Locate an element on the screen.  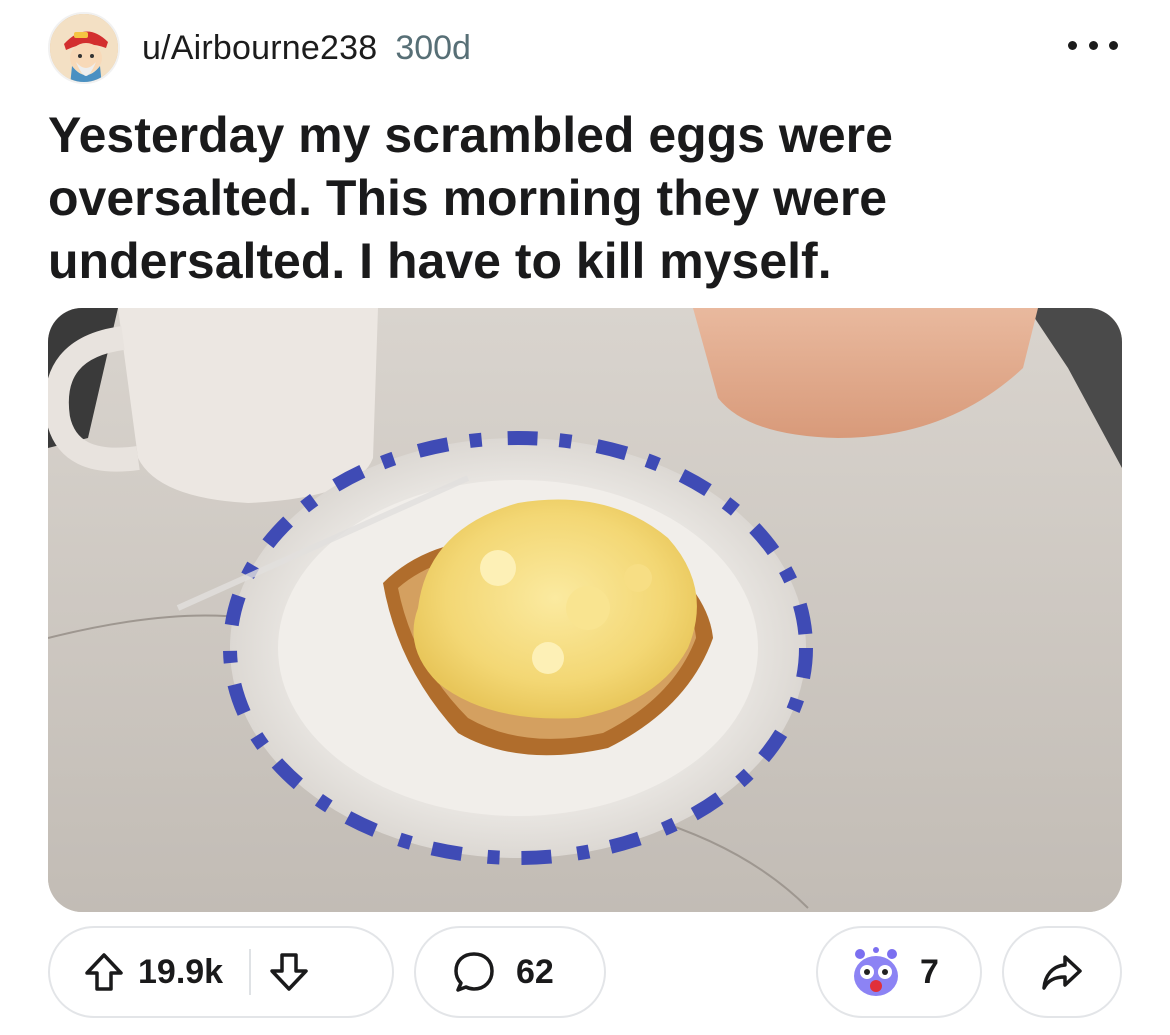
post-age: 300d is located at coordinates (433, 47).